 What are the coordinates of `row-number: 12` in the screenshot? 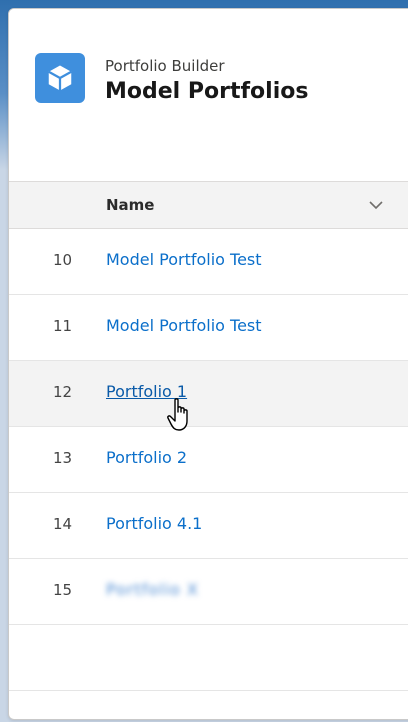 It's located at (63, 392).